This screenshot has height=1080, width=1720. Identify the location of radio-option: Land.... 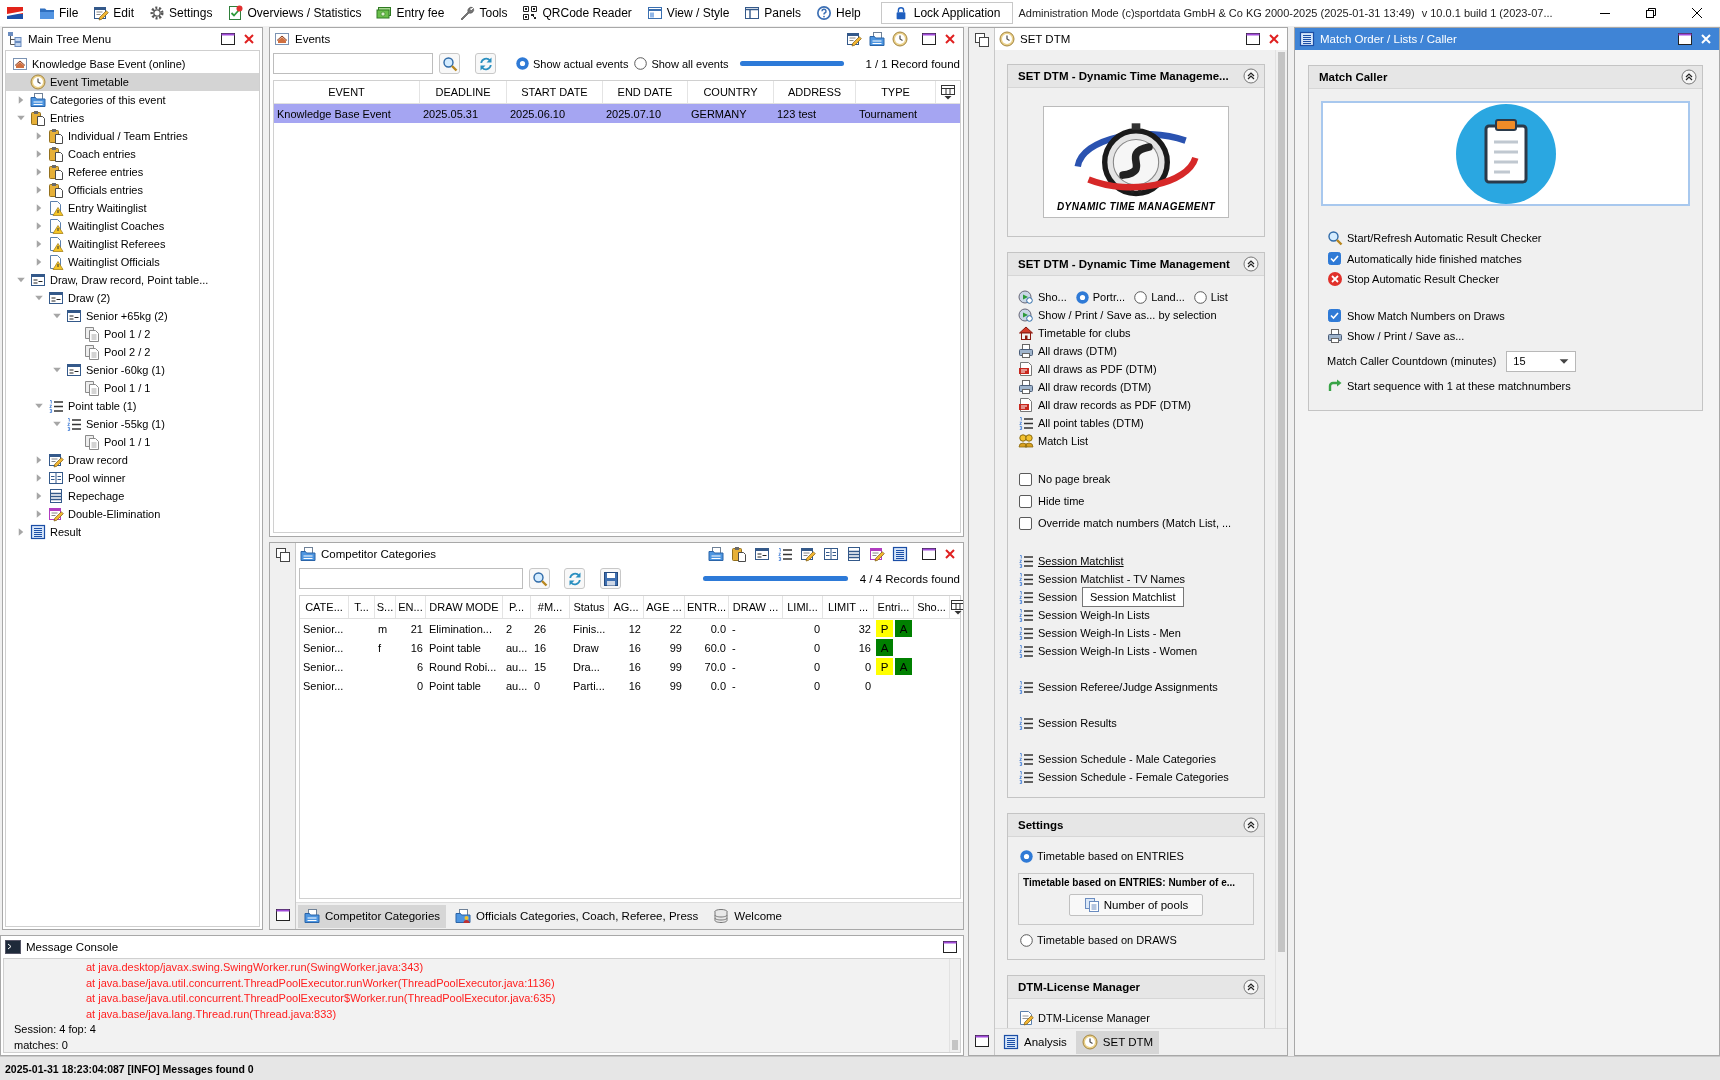
(1159, 297).